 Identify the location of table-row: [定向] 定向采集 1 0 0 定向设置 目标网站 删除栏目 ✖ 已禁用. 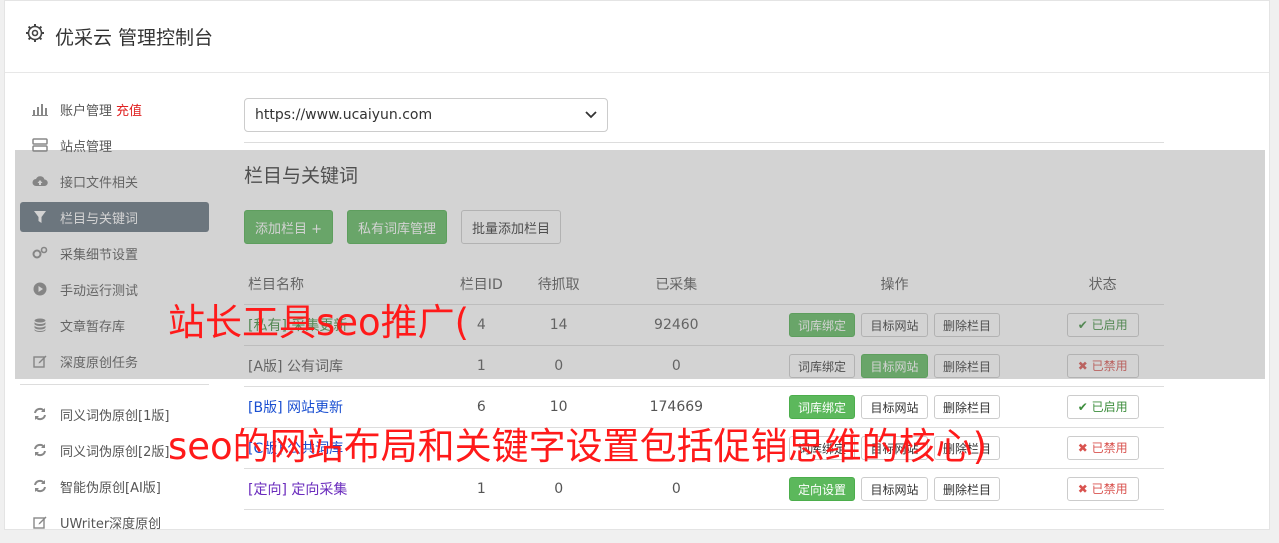
(704, 489).